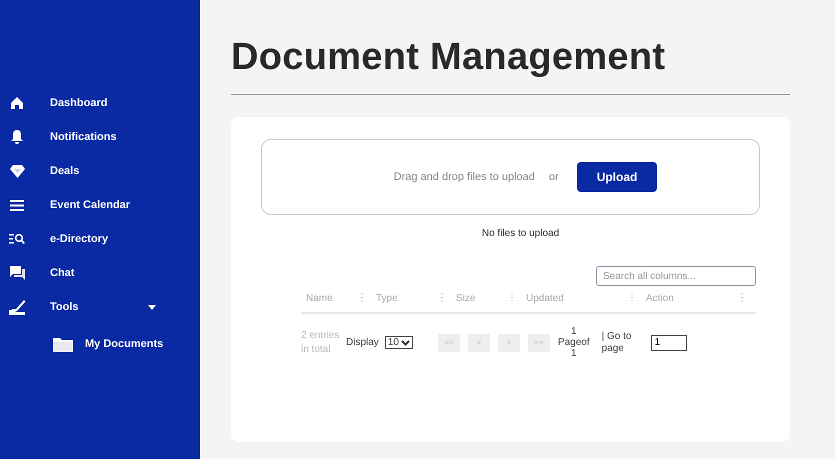  What do you see at coordinates (320, 342) in the screenshot?
I see `entries-count: 2 entries in total` at bounding box center [320, 342].